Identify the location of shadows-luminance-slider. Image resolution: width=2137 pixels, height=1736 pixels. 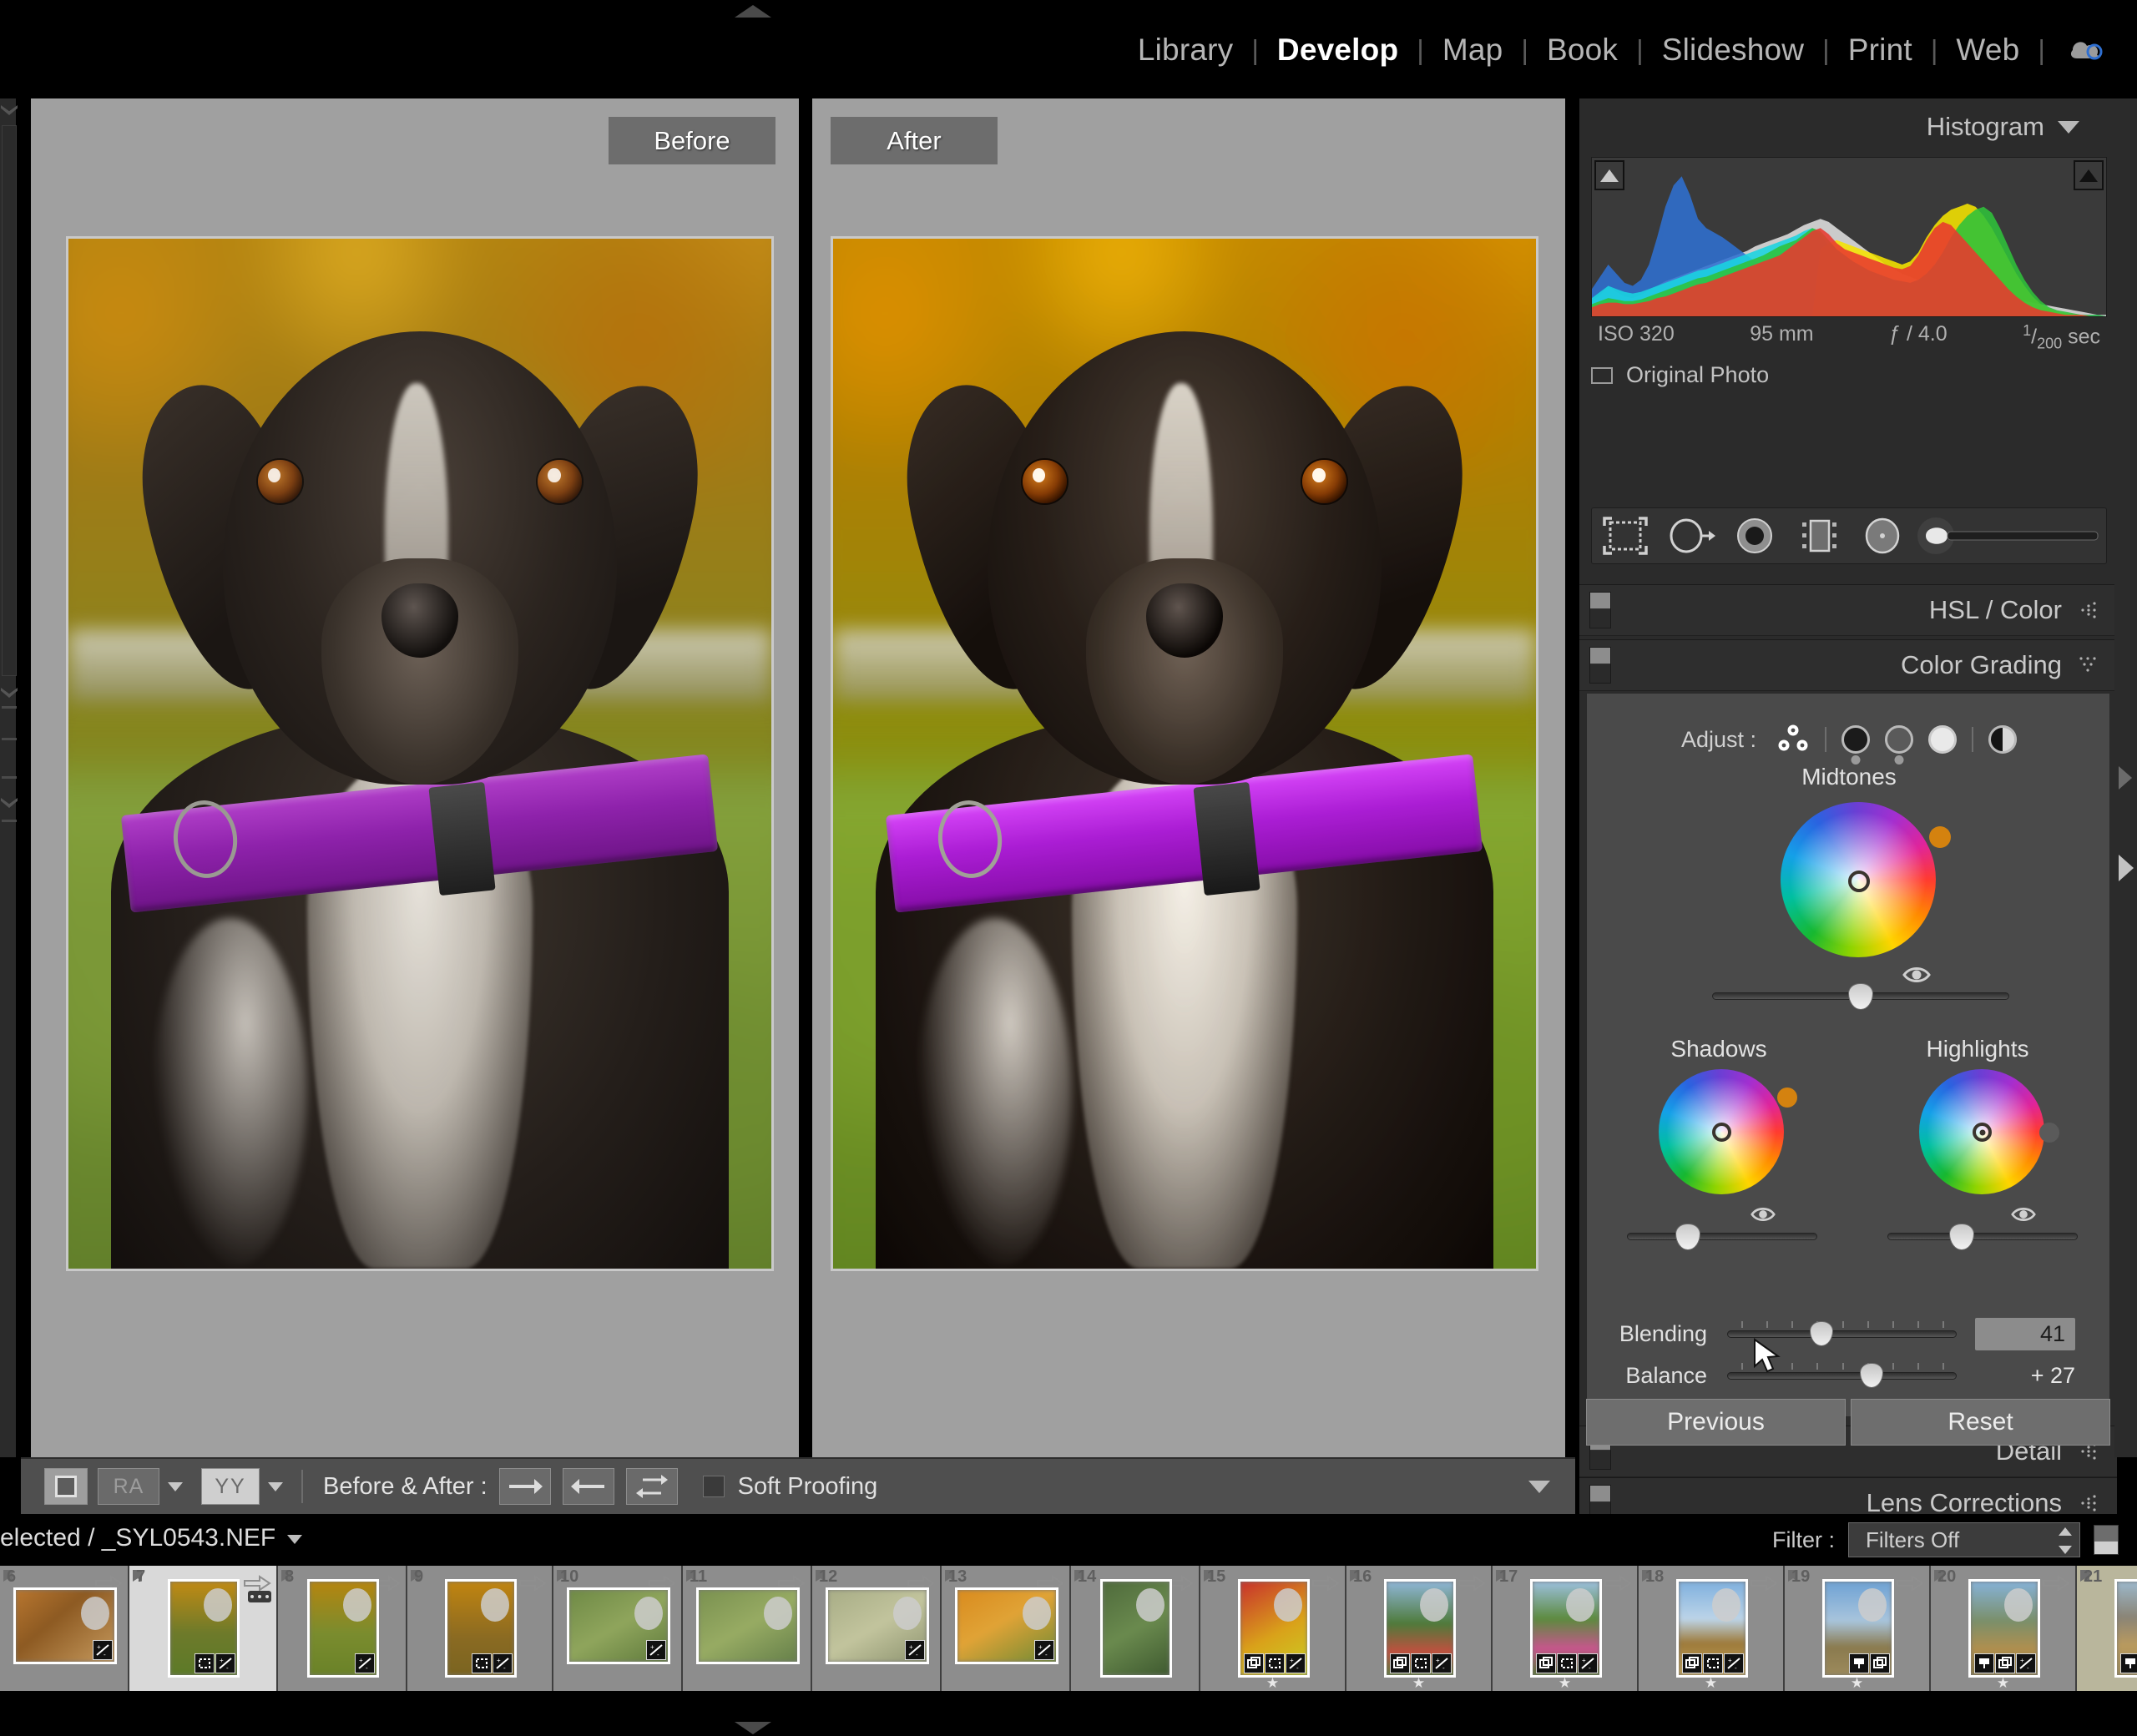
(1722, 1236).